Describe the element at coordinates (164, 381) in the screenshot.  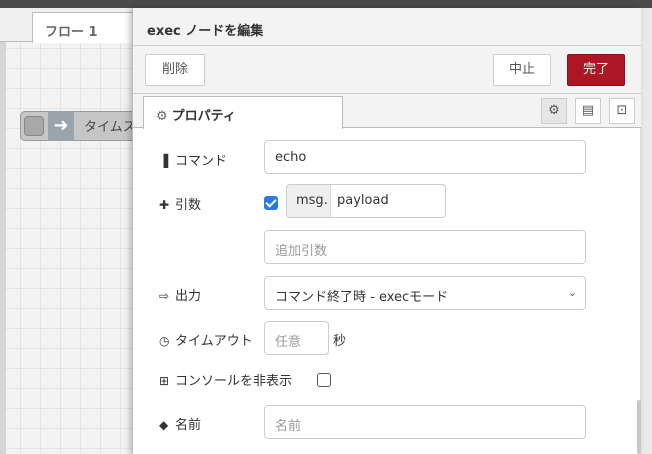
I see `windows-icon: ⊞` at that location.